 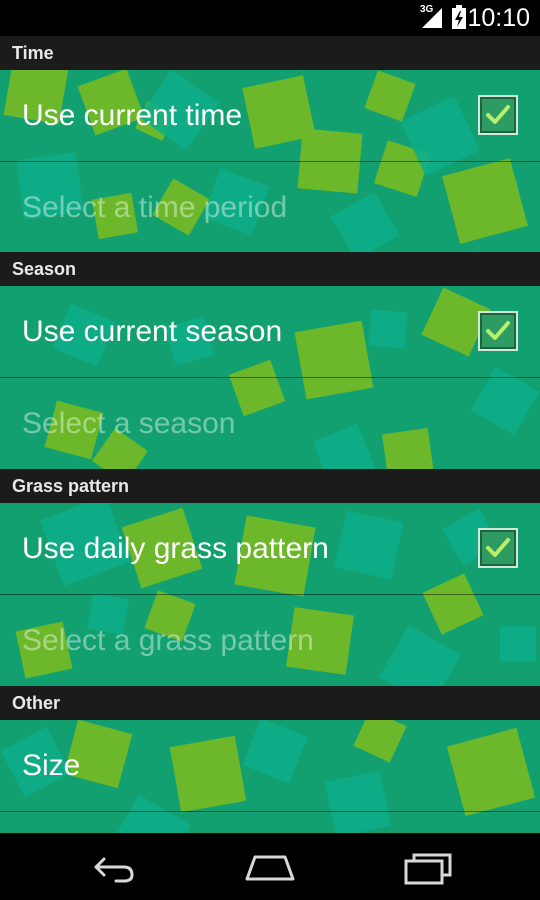 I want to click on home-icon, so click(x=270, y=867).